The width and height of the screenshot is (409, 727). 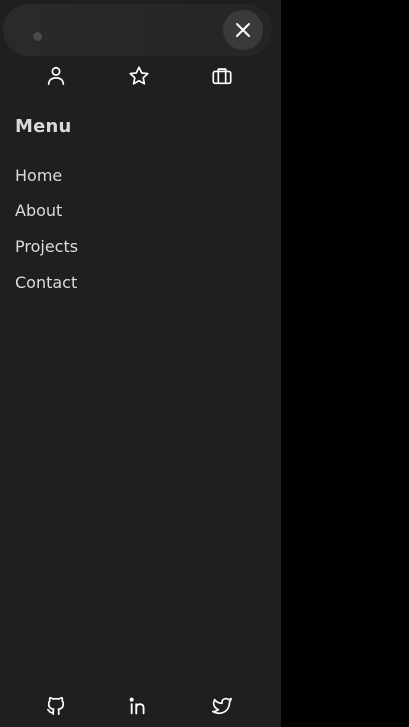 What do you see at coordinates (37, 36) in the screenshot?
I see `theme-toggle` at bounding box center [37, 36].